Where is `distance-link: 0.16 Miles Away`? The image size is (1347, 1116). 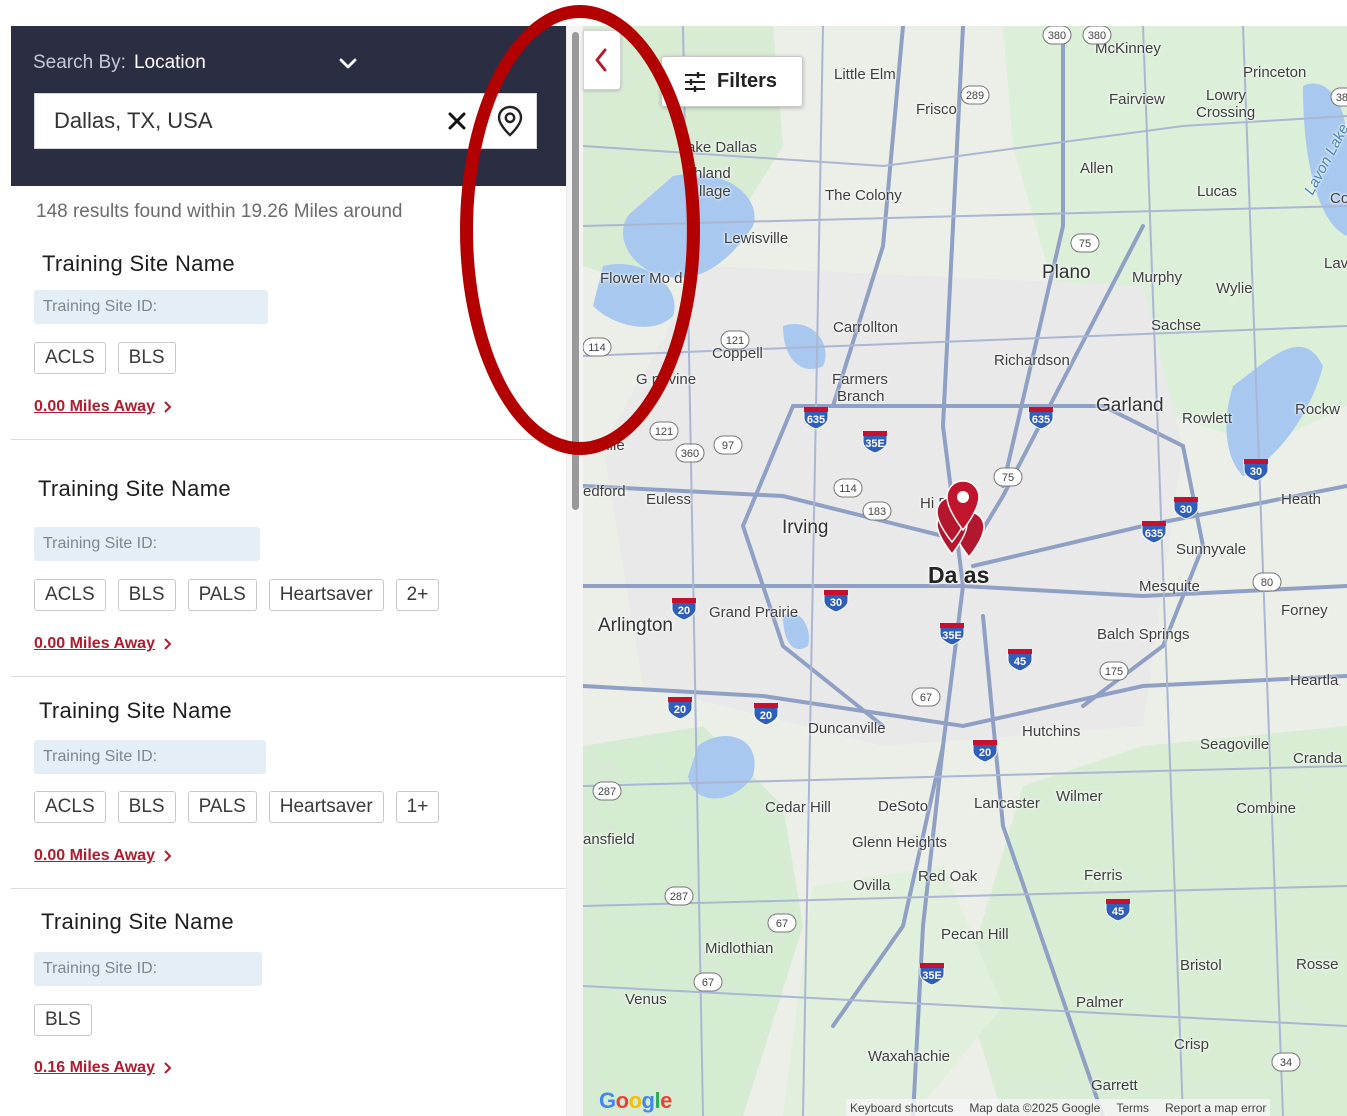 distance-link: 0.16 Miles Away is located at coordinates (103, 1068).